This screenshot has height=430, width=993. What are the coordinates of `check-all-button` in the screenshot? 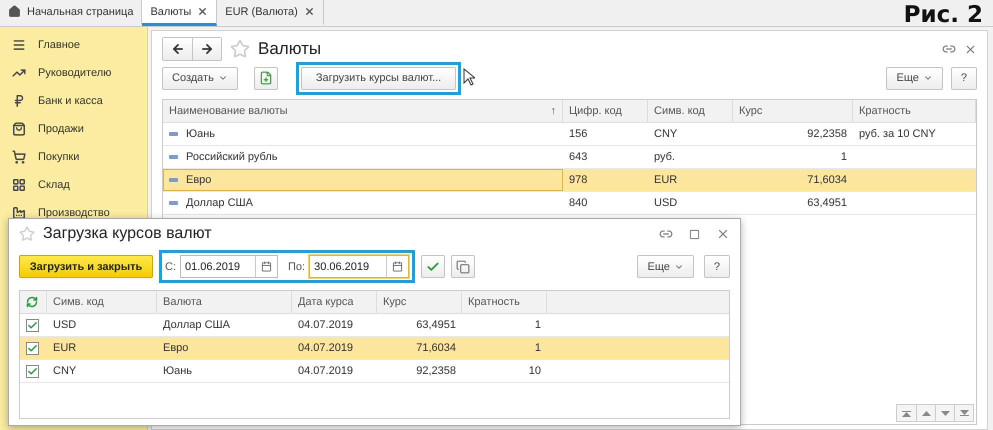 It's located at (433, 266).